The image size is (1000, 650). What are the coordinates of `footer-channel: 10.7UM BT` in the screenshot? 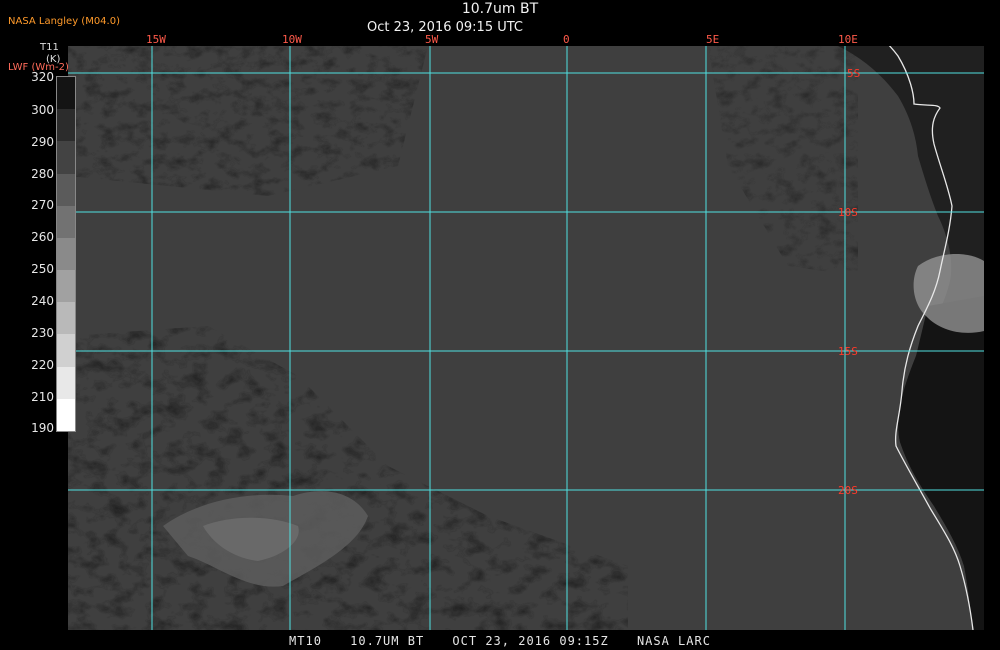 It's located at (387, 641).